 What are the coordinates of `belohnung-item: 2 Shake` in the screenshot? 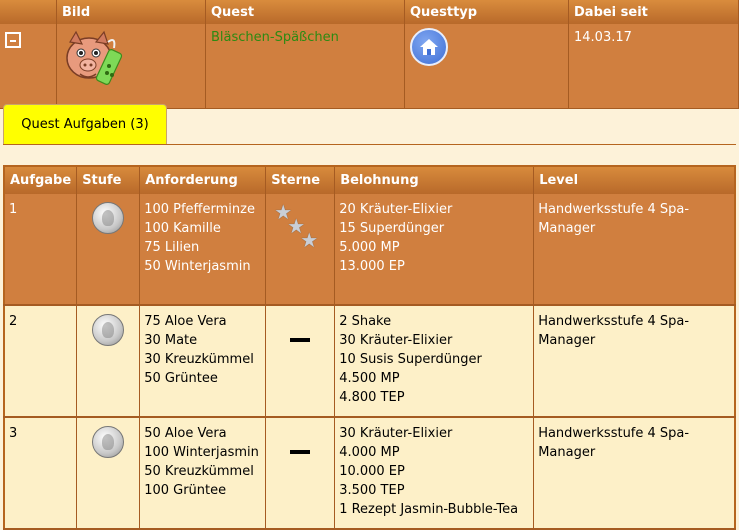 It's located at (365, 321).